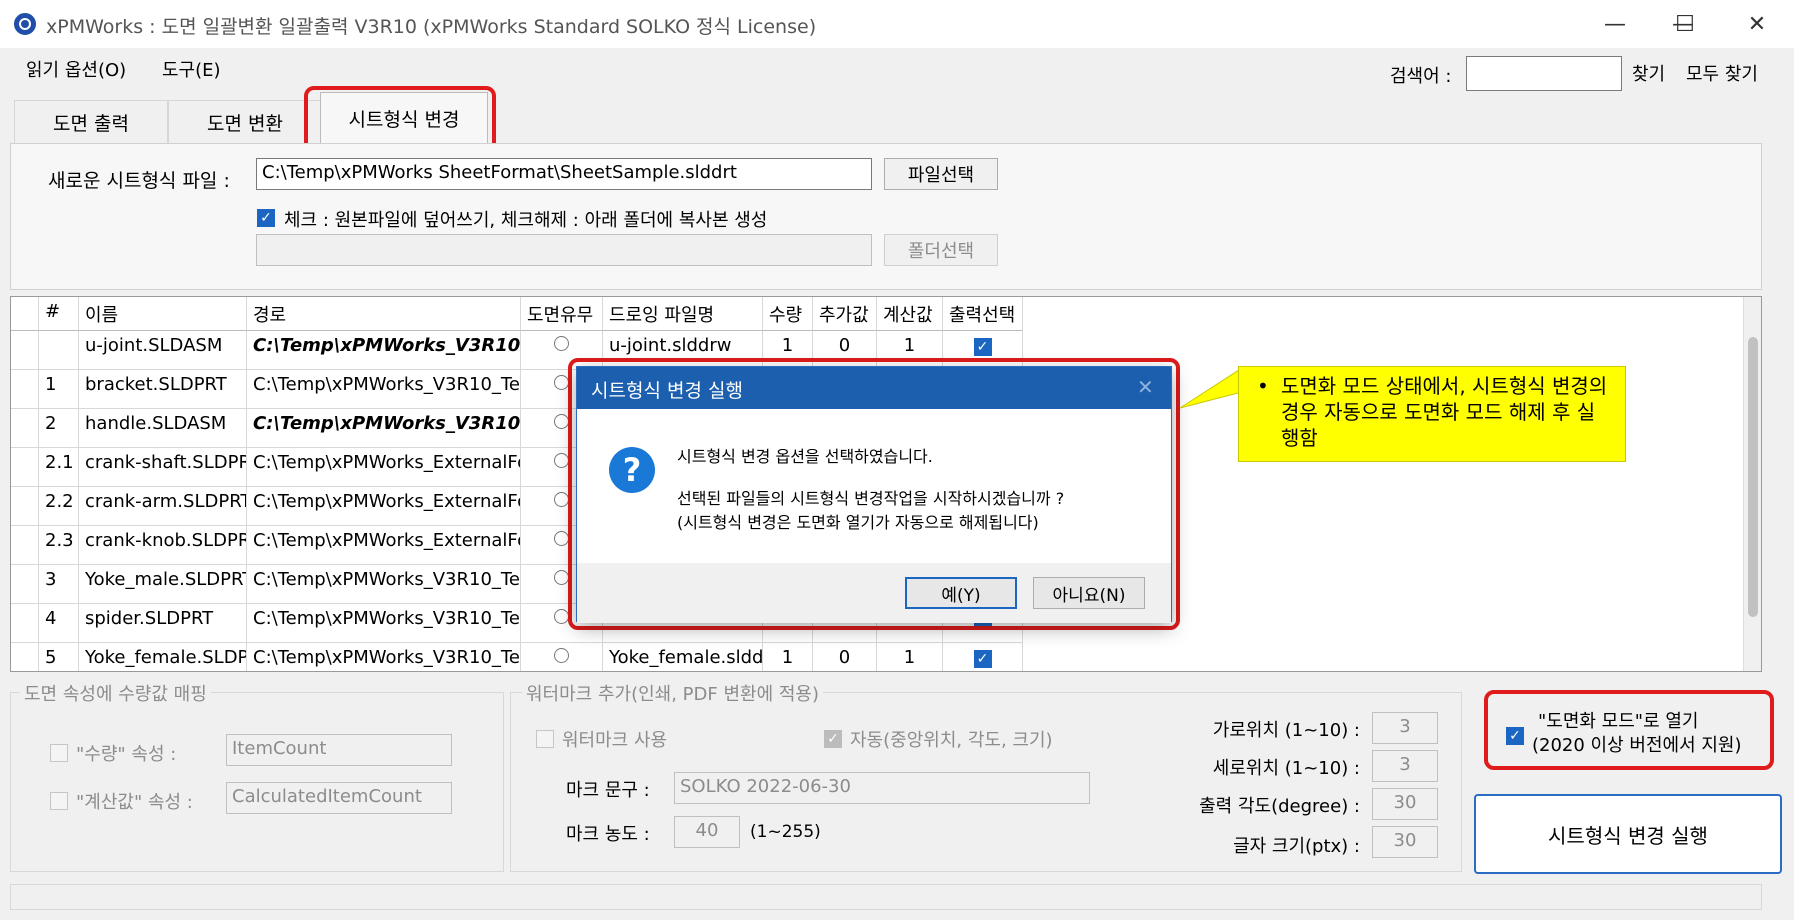 This screenshot has height=920, width=1794. I want to click on watermark-group-title: 워터마크 추가(인쇄, PDF 변환에 적용), so click(673, 693).